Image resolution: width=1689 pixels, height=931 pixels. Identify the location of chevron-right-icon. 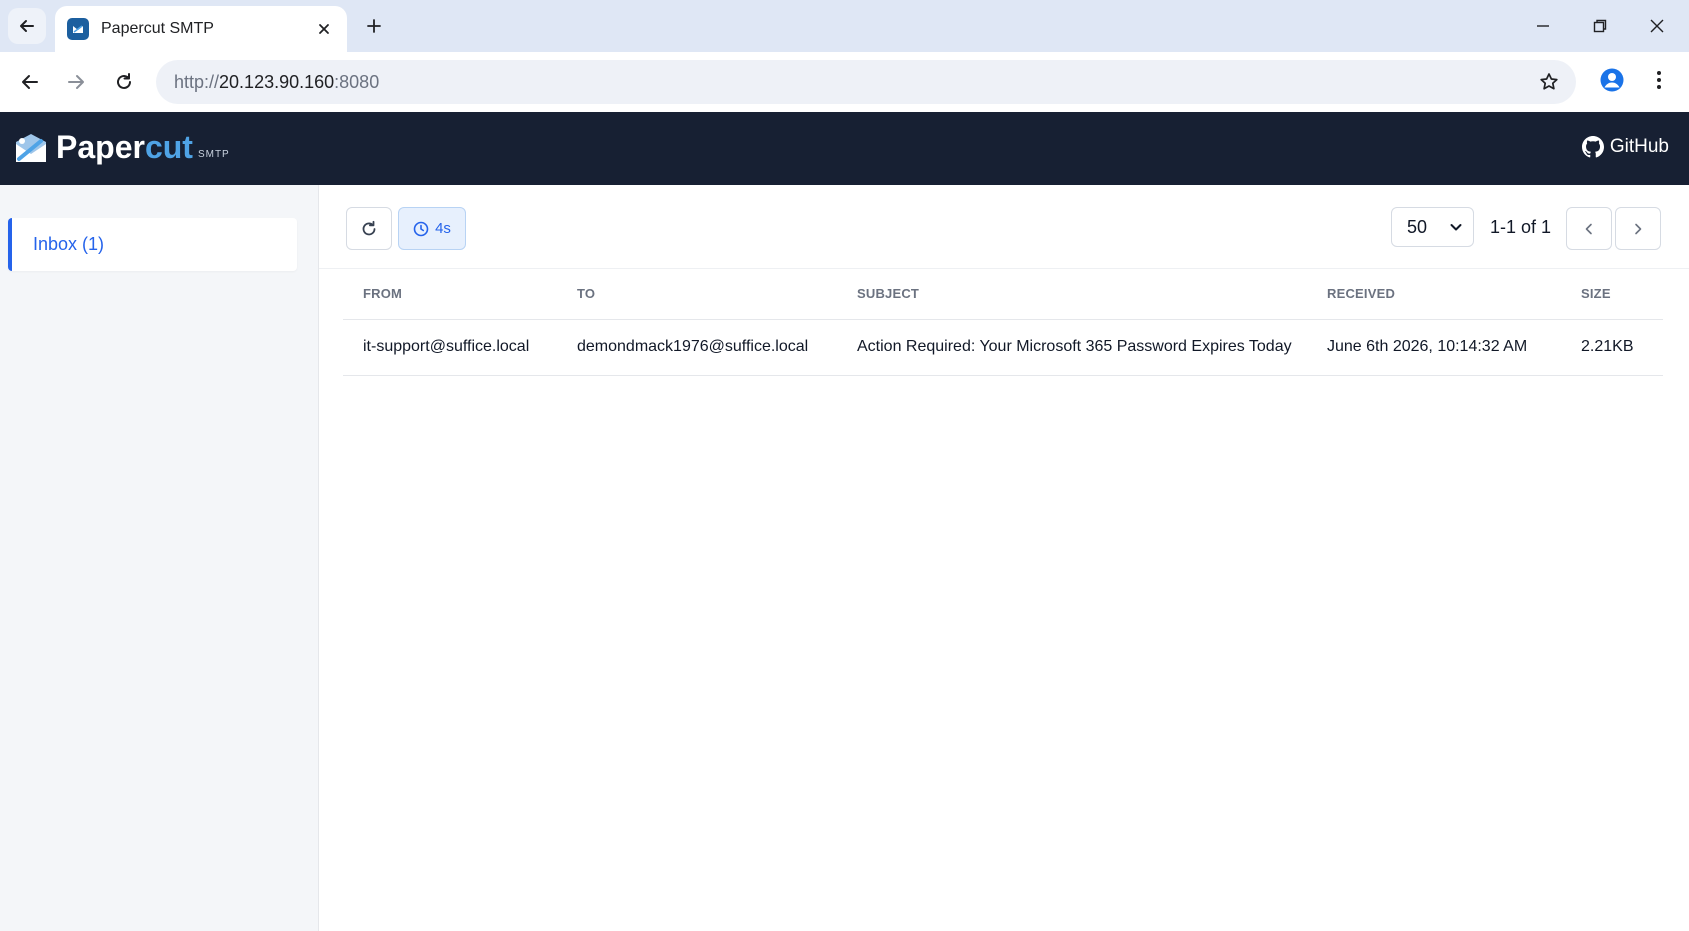
(1638, 228).